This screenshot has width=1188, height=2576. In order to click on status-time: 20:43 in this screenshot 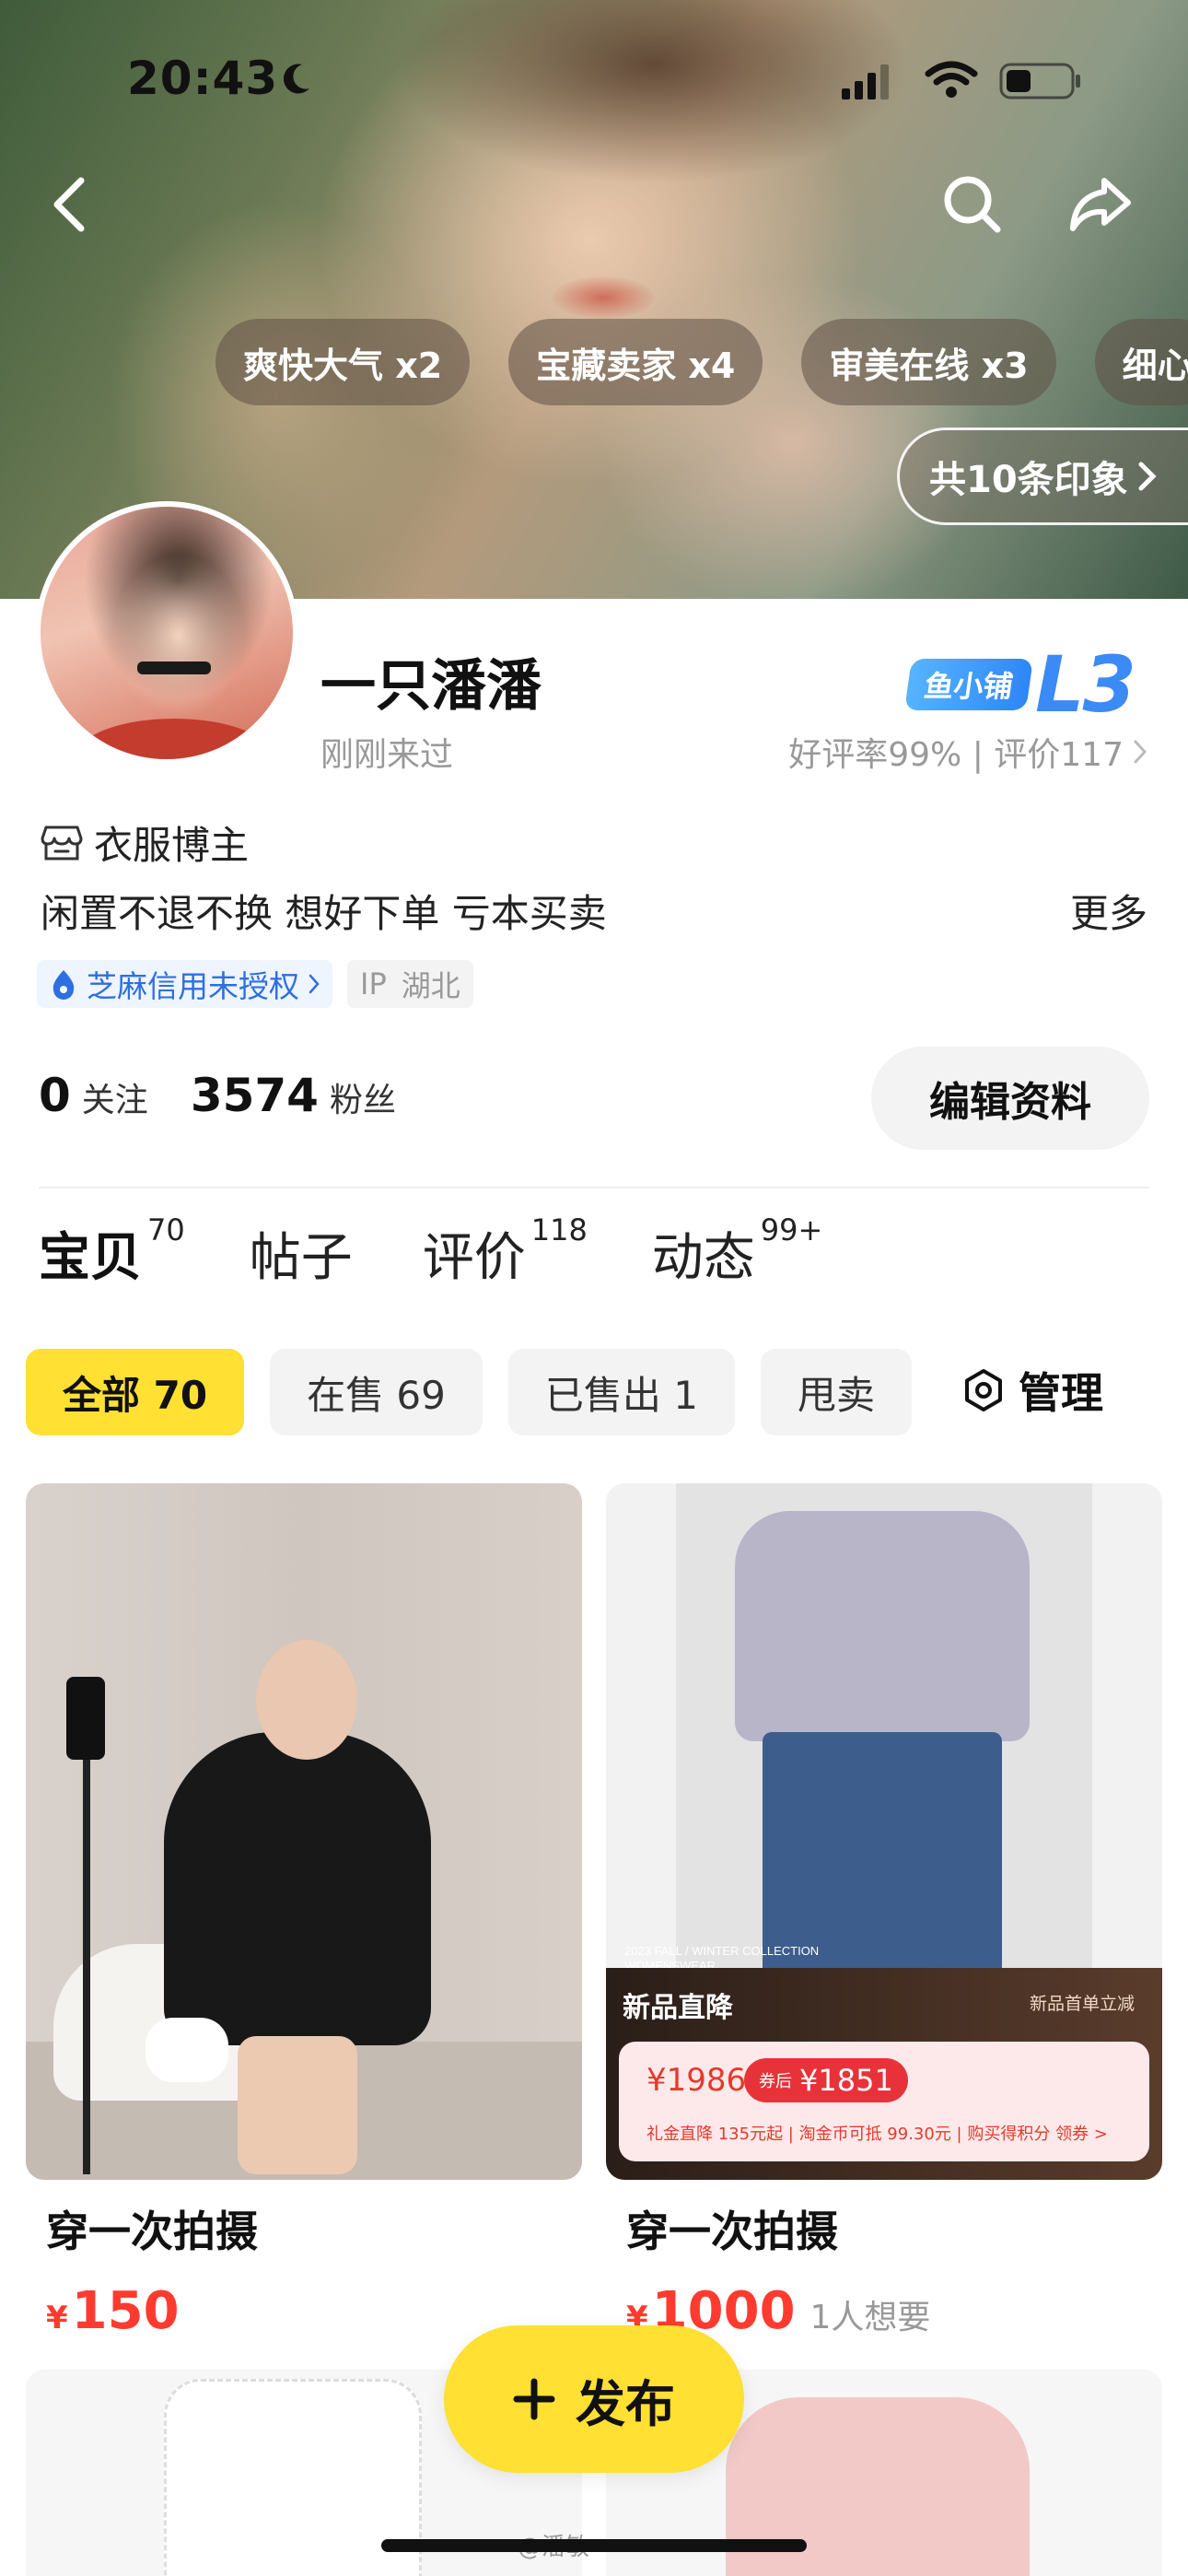, I will do `click(203, 78)`.